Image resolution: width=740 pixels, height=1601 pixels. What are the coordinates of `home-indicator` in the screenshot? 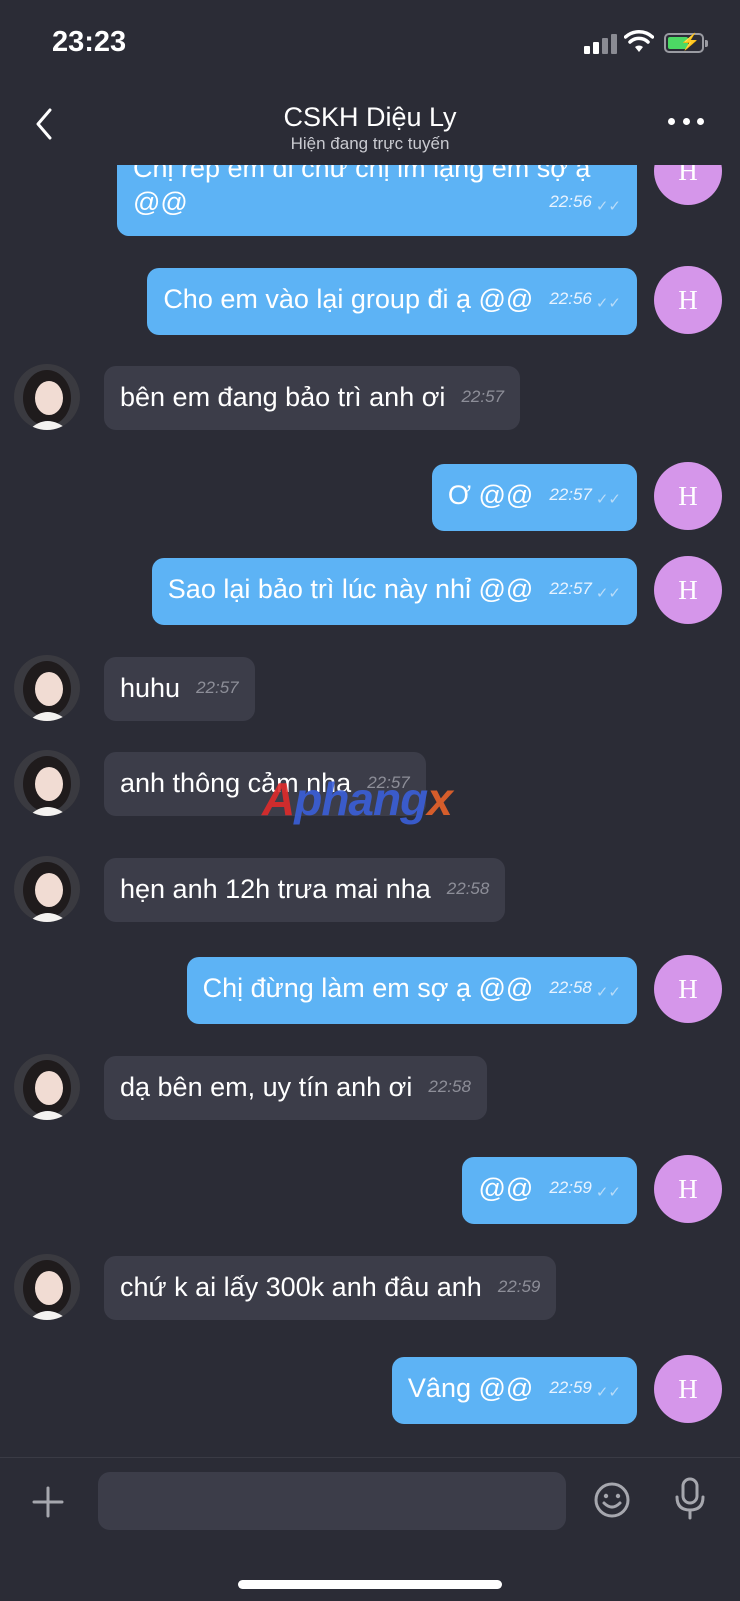 It's located at (370, 1584).